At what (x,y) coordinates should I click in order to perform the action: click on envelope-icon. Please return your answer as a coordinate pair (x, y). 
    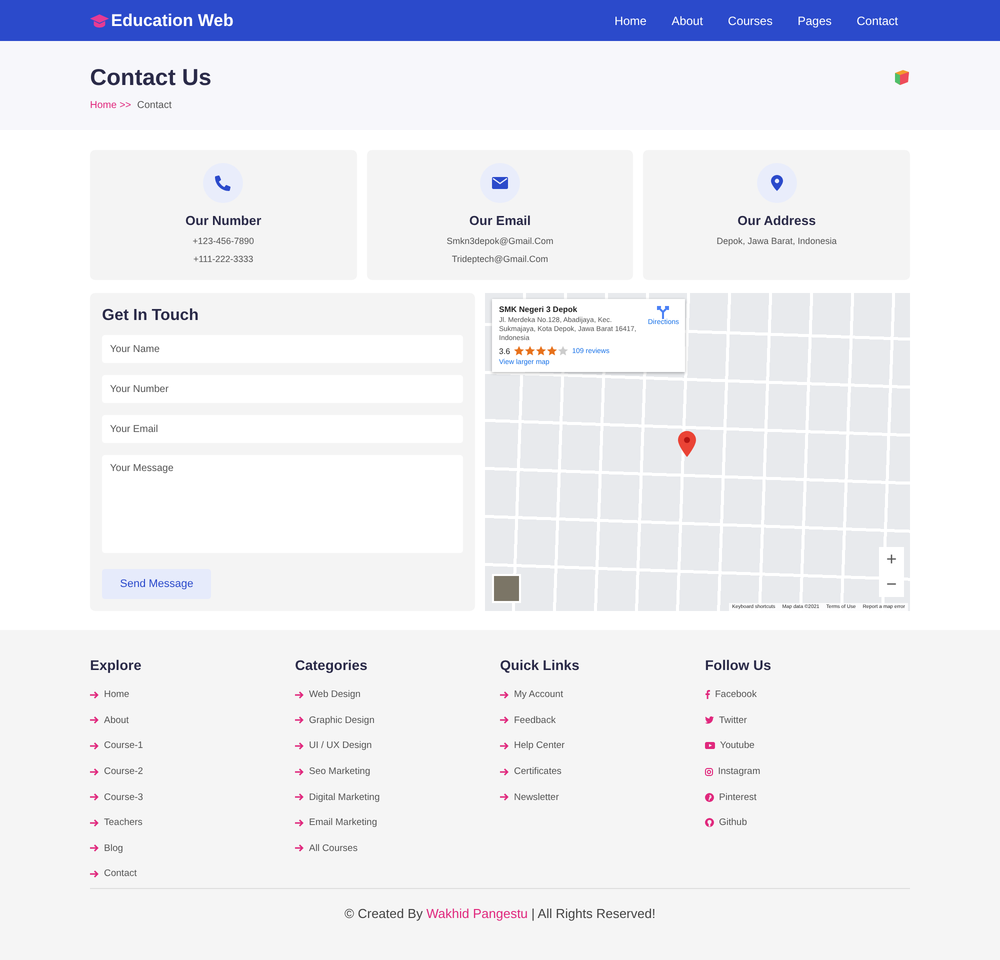
    Looking at the image, I should click on (500, 183).